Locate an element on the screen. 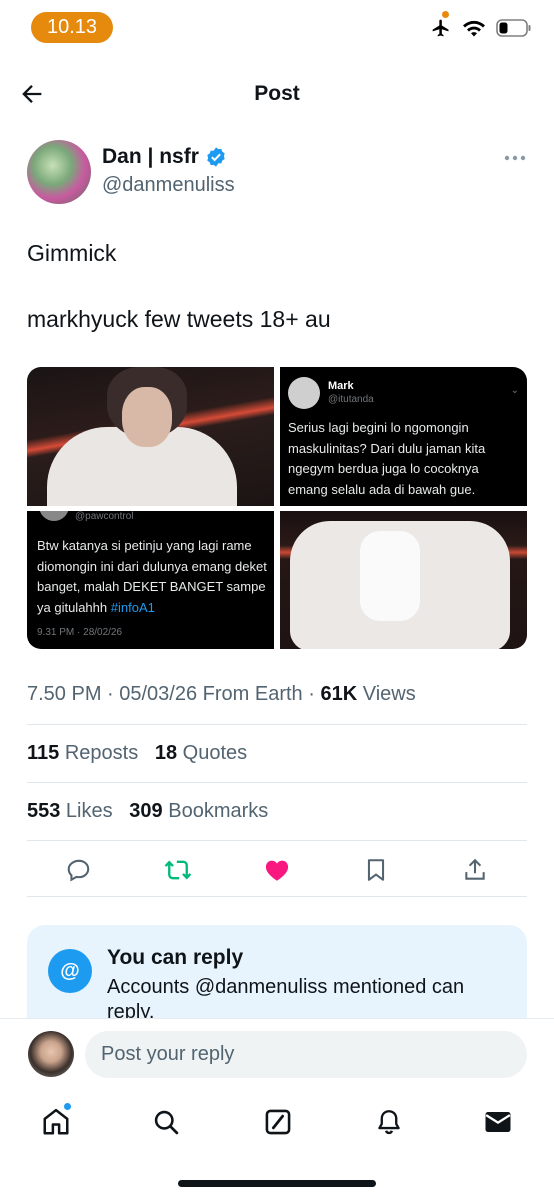 This screenshot has height=1200, width=554. repost-icon is located at coordinates (178, 870).